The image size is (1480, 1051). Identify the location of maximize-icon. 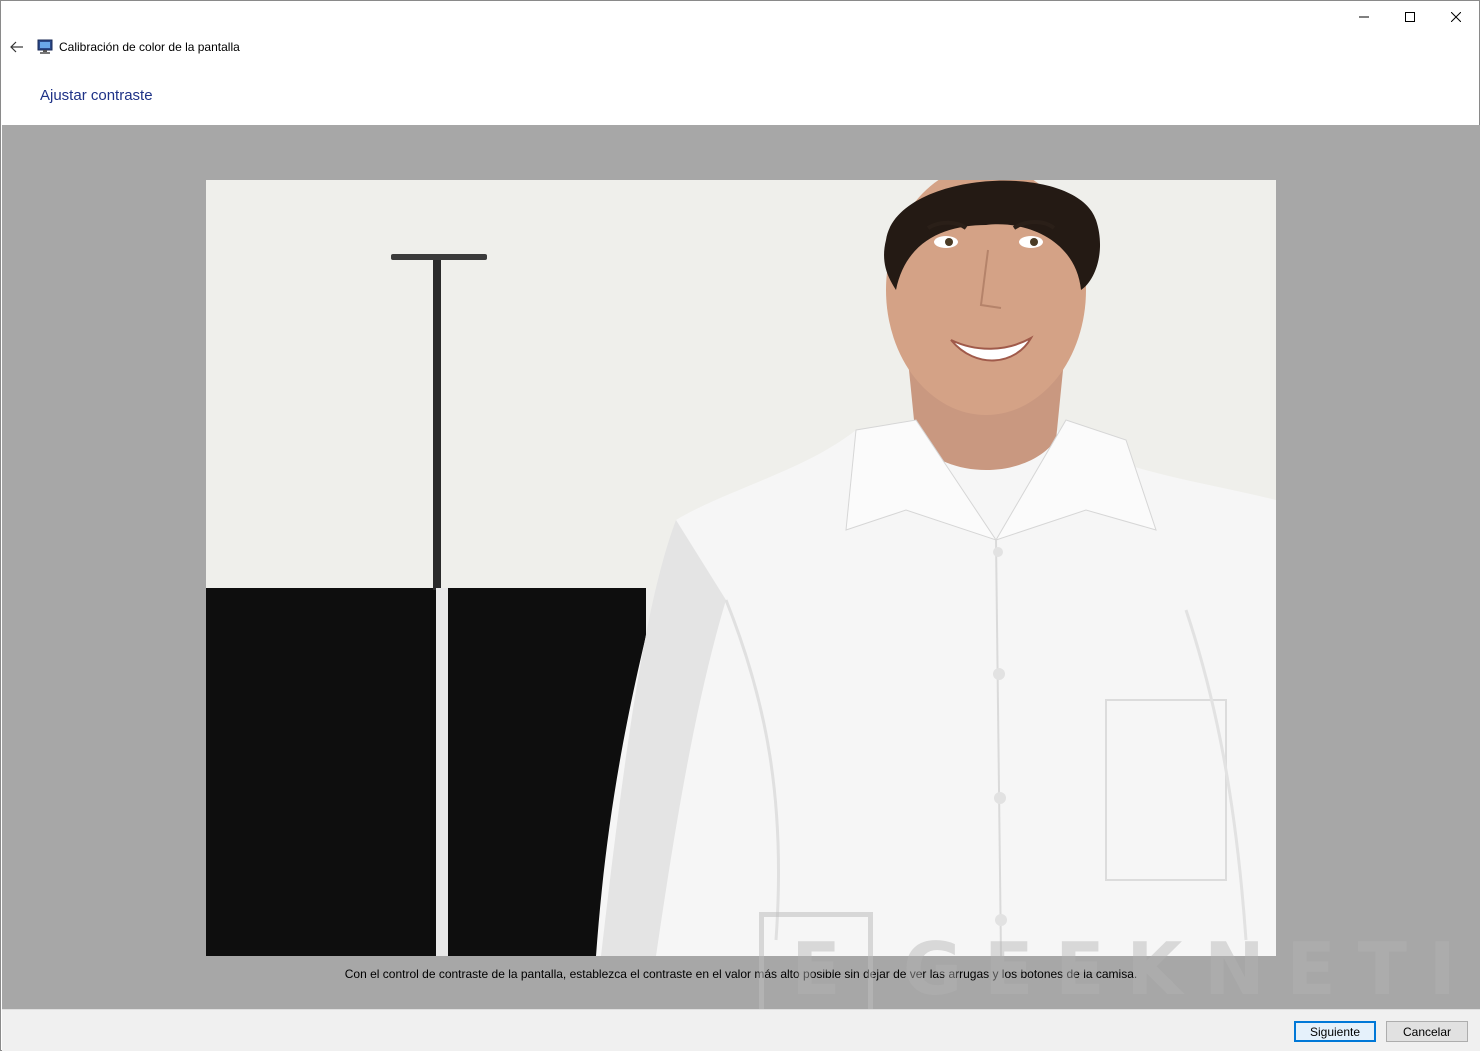
(1410, 17).